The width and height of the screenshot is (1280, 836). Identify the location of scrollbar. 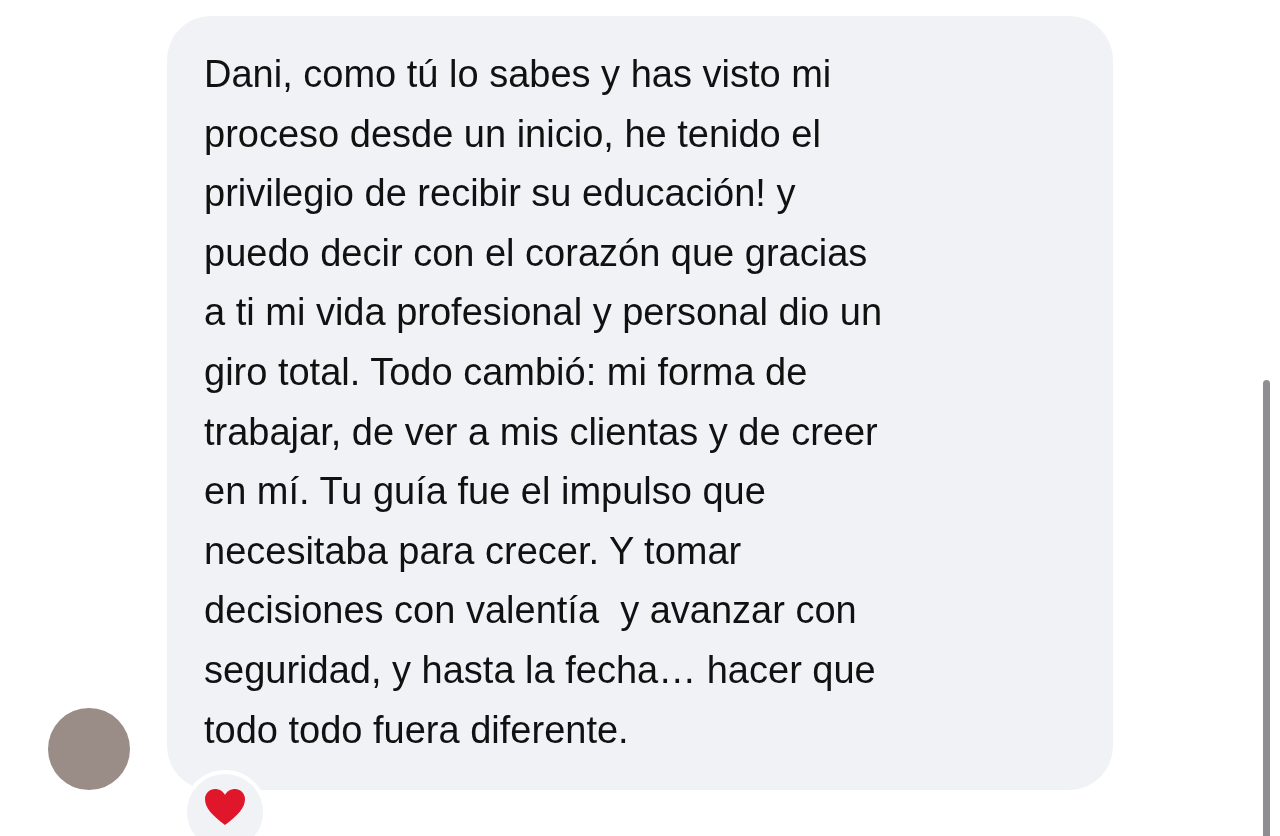
(1266, 608).